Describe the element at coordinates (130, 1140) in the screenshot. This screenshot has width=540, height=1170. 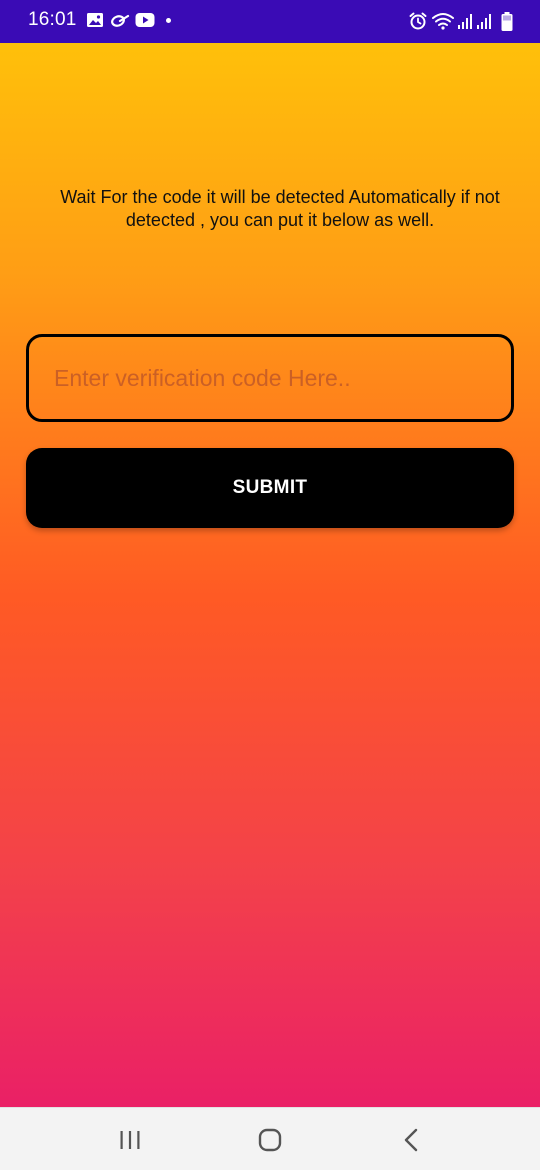
I see `recent-apps-icon` at that location.